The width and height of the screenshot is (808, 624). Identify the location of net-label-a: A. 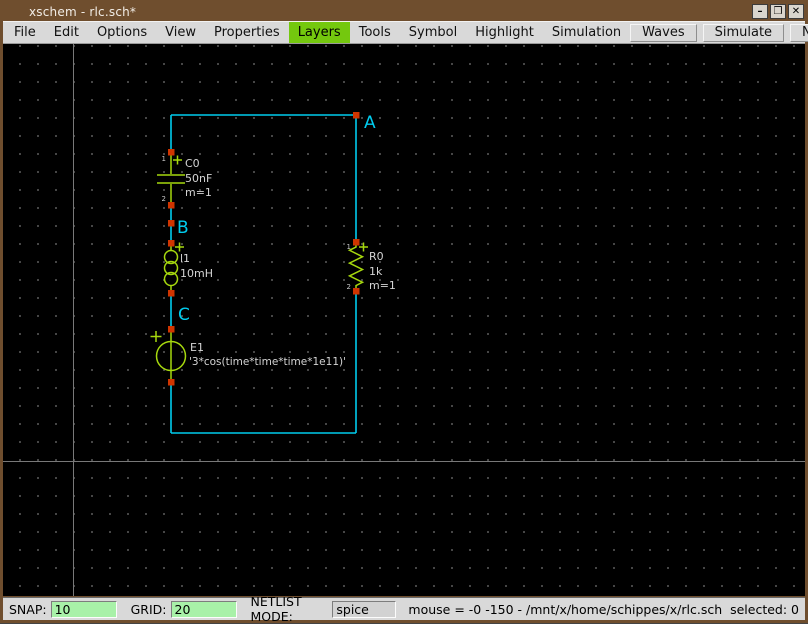
(370, 123).